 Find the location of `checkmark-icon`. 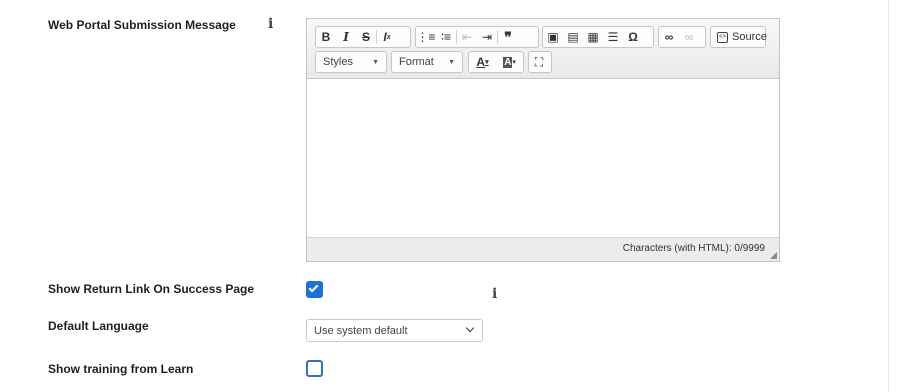

checkmark-icon is located at coordinates (313, 287).